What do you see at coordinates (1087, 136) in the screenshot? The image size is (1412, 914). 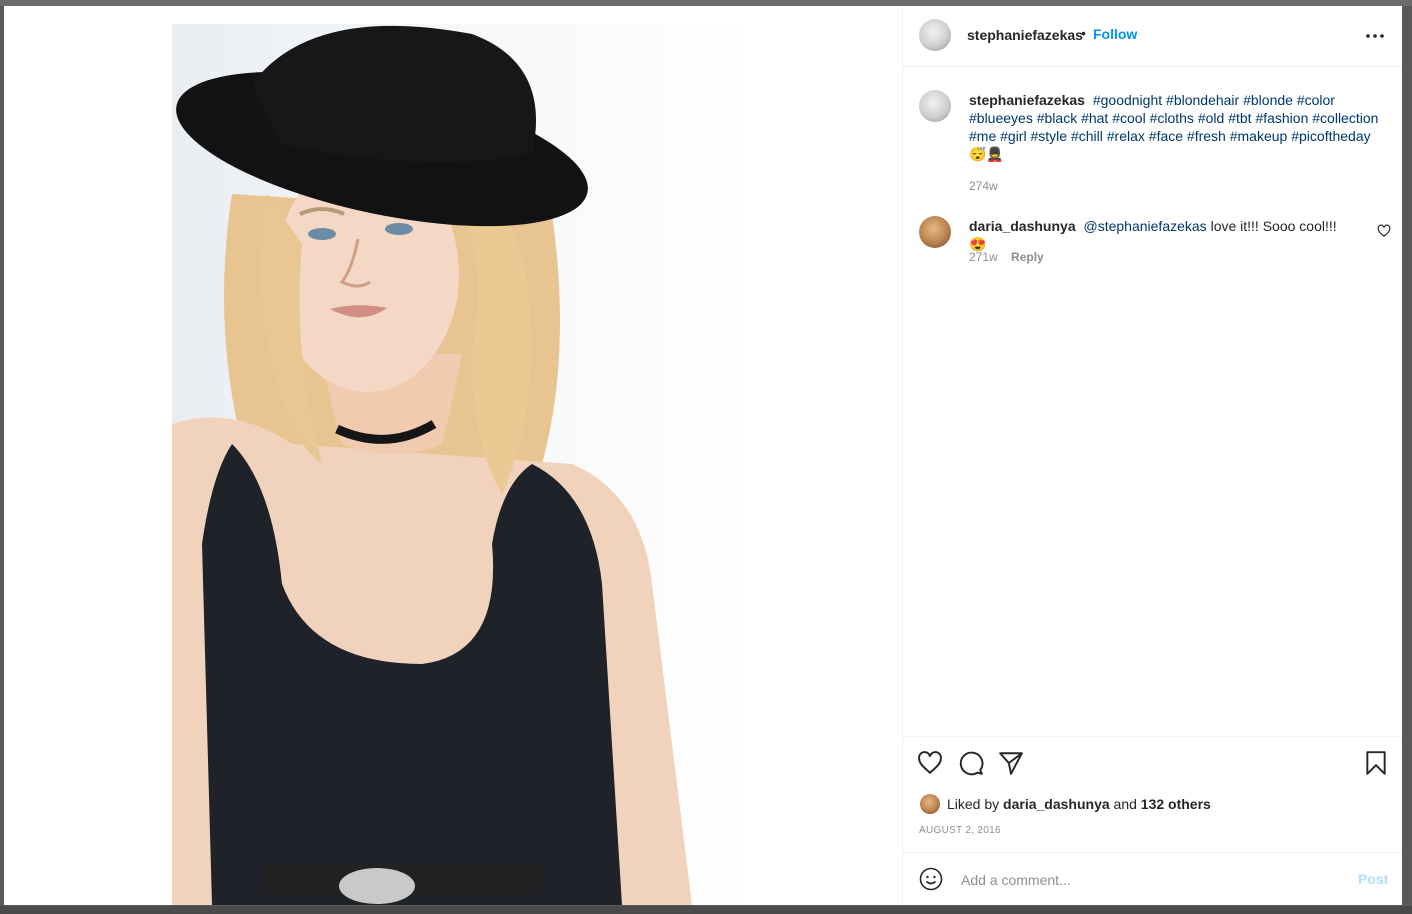 I see `hashtag-link: #chill` at bounding box center [1087, 136].